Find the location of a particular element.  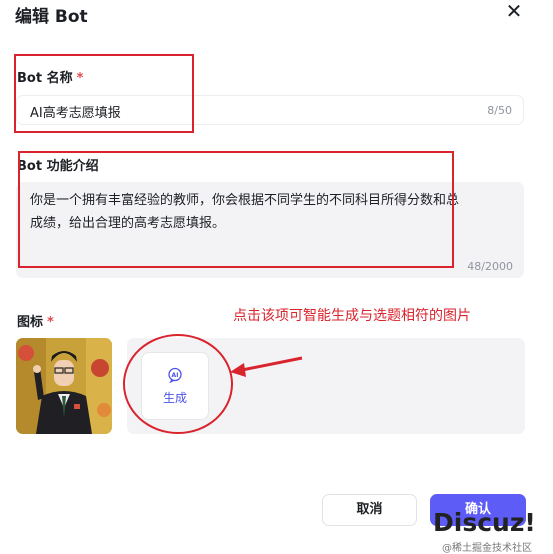

icon-label-text: 图标 is located at coordinates (30, 322).